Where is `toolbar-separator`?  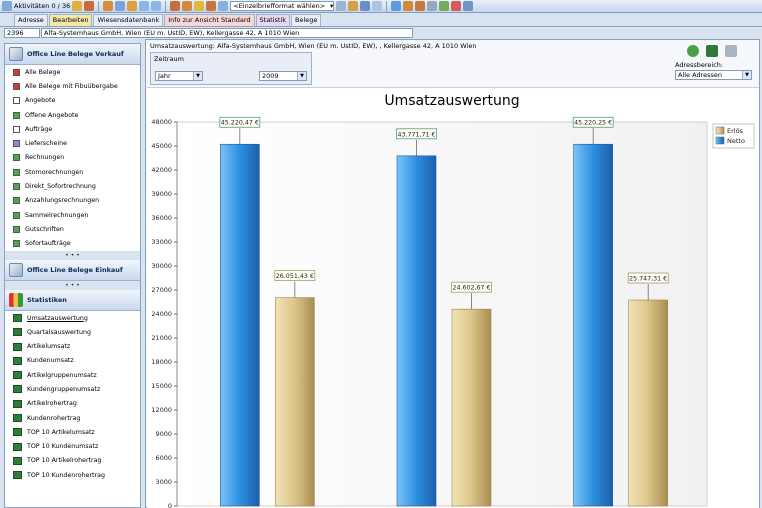
toolbar-separator is located at coordinates (166, 6).